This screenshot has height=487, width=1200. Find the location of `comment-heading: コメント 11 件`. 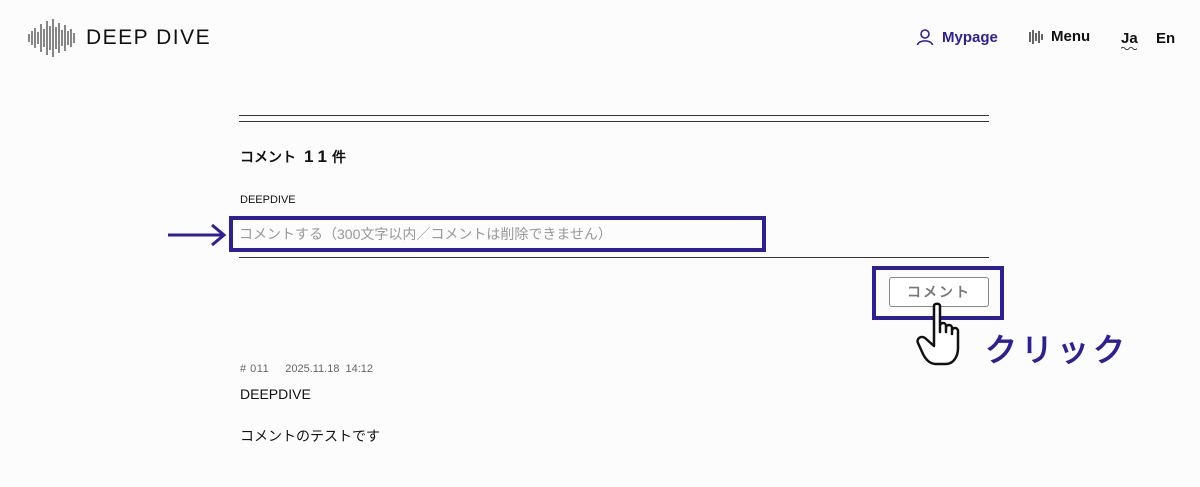

comment-heading: コメント 11 件 is located at coordinates (293, 157).